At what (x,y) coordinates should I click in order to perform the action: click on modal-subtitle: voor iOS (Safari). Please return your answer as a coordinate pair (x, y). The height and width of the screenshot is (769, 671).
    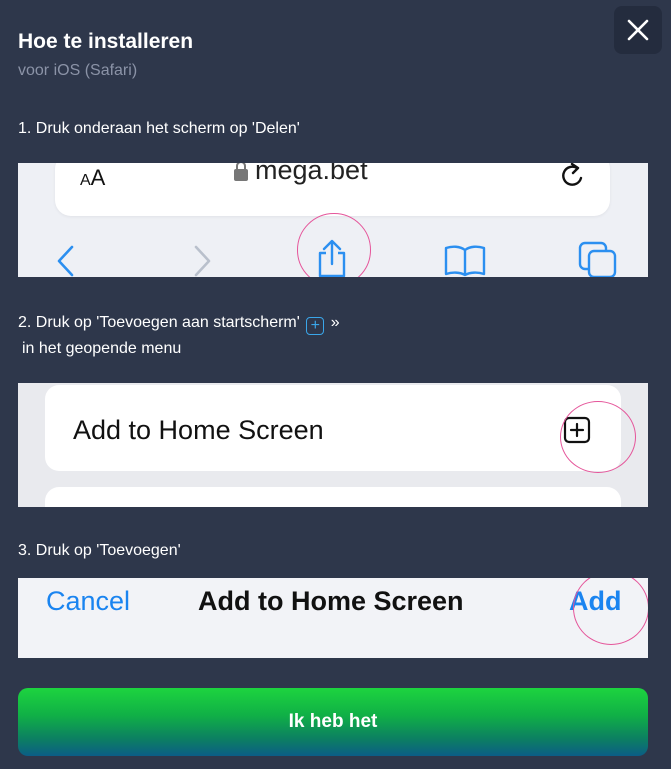
    Looking at the image, I should click on (78, 70).